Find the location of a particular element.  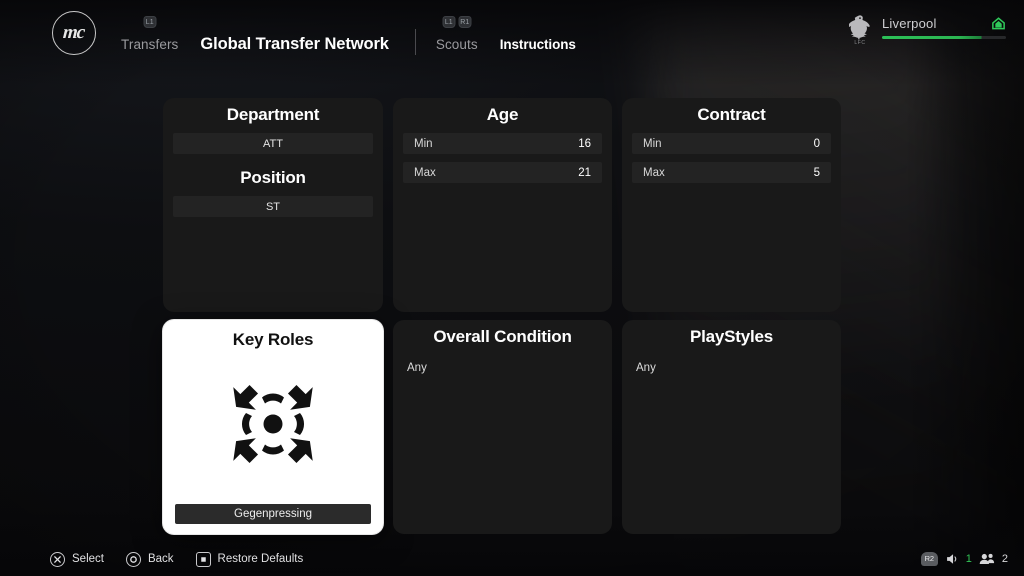

app-logo-text: mc is located at coordinates (74, 32).